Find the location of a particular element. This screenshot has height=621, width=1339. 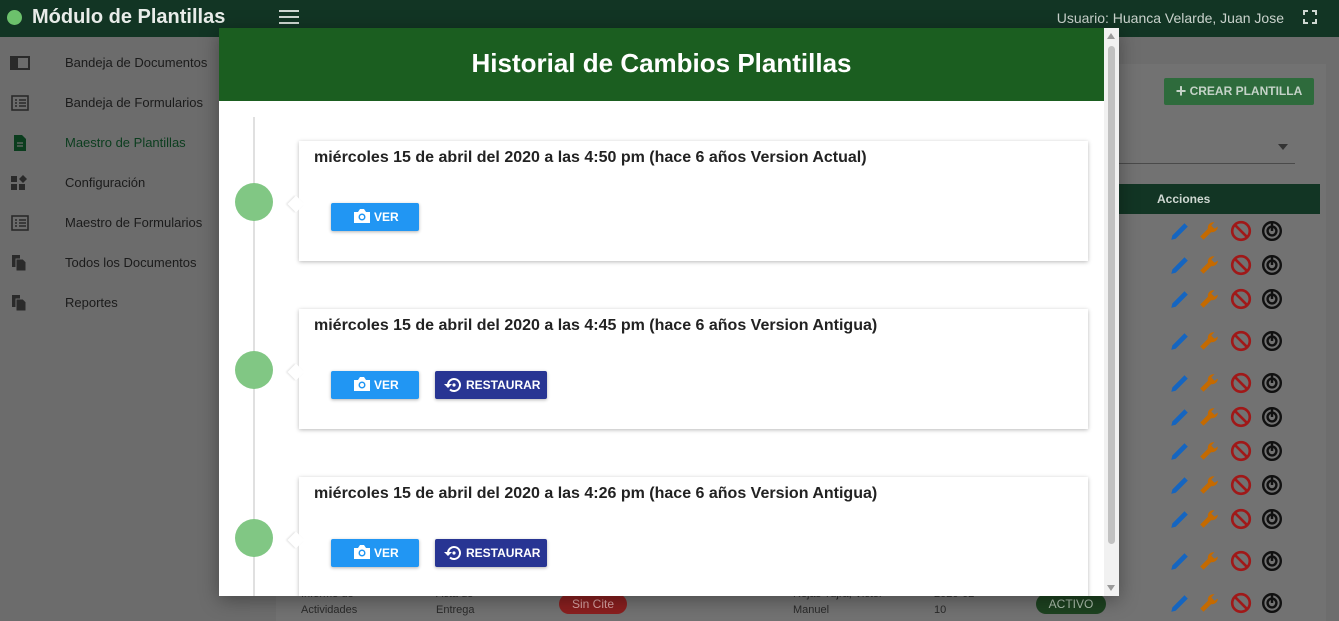

scroll-up-icon is located at coordinates (1111, 36).